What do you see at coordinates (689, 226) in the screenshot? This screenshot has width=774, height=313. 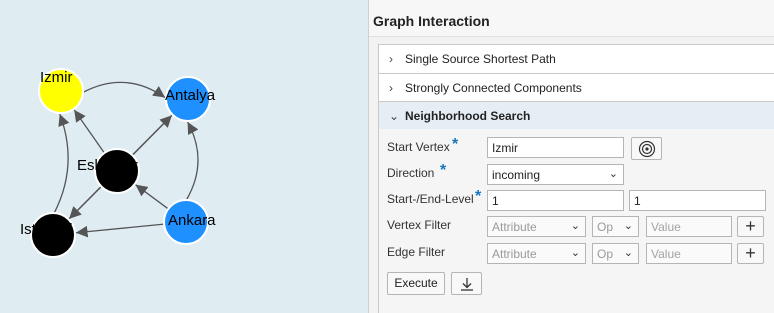 I see `vertex-value-input` at bounding box center [689, 226].